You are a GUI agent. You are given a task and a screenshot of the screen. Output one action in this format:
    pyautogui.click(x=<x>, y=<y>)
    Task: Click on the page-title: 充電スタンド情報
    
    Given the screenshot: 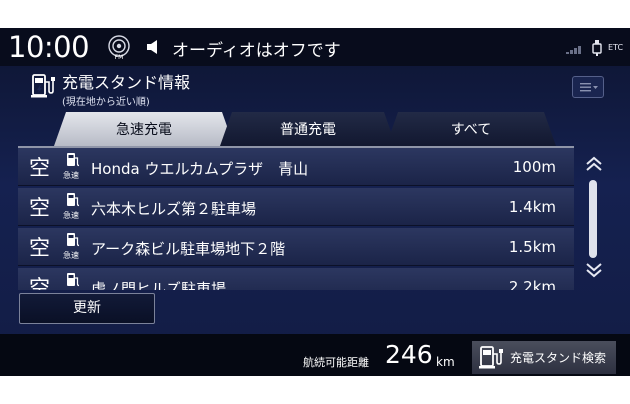 What is the action you would take?
    pyautogui.click(x=126, y=82)
    